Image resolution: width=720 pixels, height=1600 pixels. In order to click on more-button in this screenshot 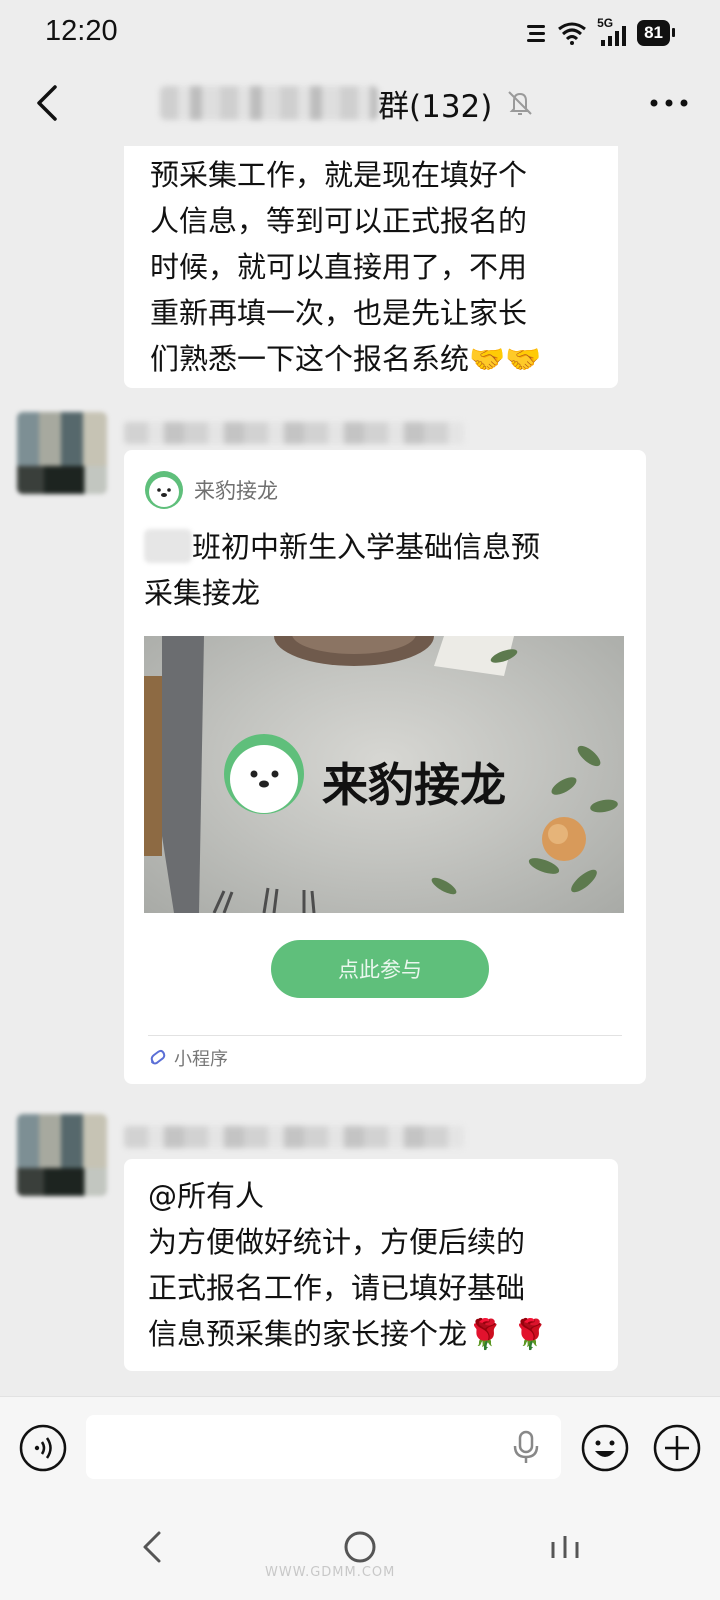, I will do `click(669, 103)`.